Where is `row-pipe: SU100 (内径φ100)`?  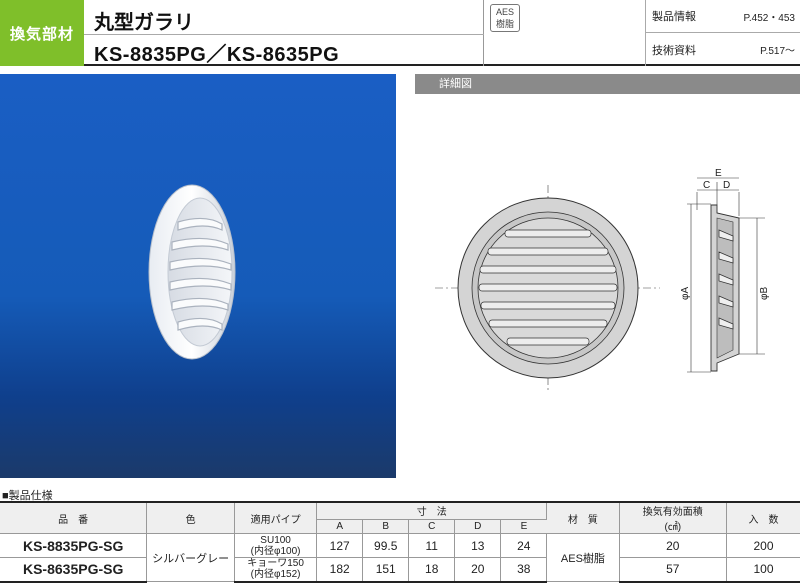
row-pipe: SU100 (内径φ100) is located at coordinates (276, 545).